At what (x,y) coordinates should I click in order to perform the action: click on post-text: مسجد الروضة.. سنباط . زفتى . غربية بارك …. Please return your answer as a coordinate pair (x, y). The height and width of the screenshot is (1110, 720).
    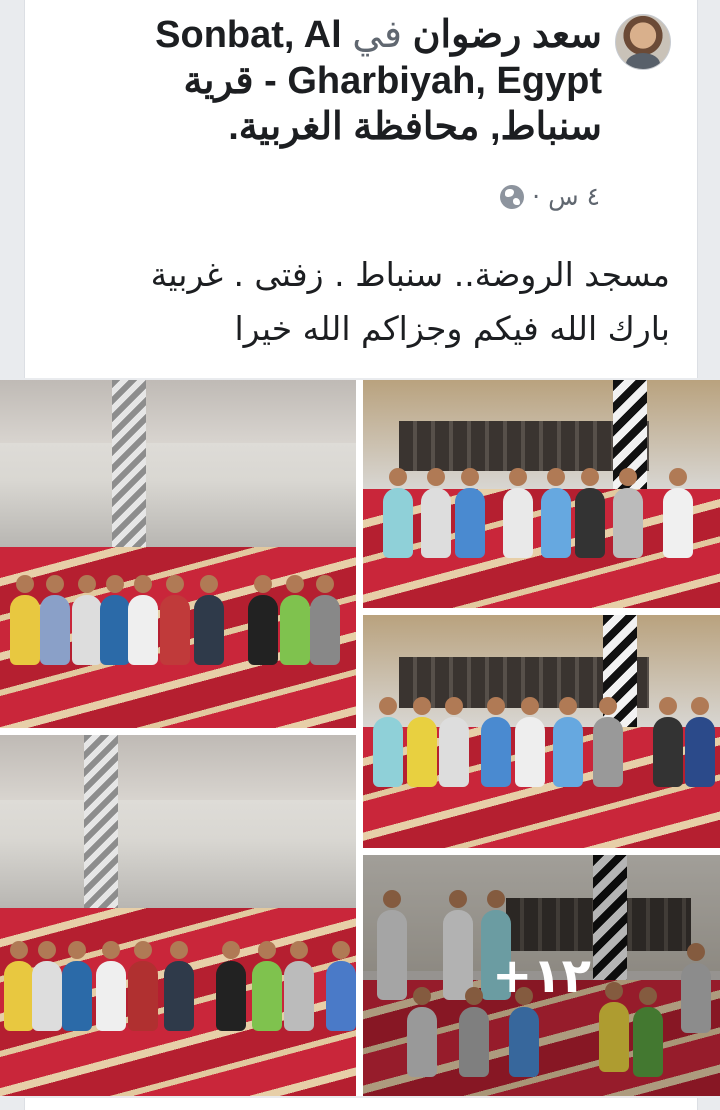
    Looking at the image, I should click on (360, 302).